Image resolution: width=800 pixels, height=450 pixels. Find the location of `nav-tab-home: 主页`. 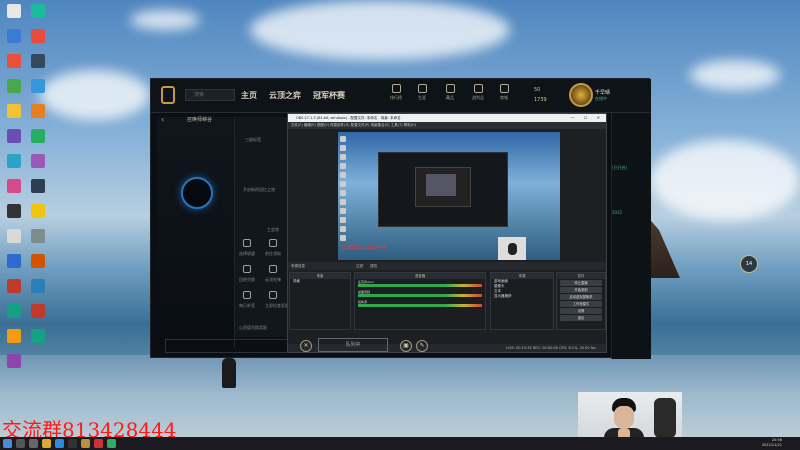

nav-tab-home: 主页 is located at coordinates (249, 95).